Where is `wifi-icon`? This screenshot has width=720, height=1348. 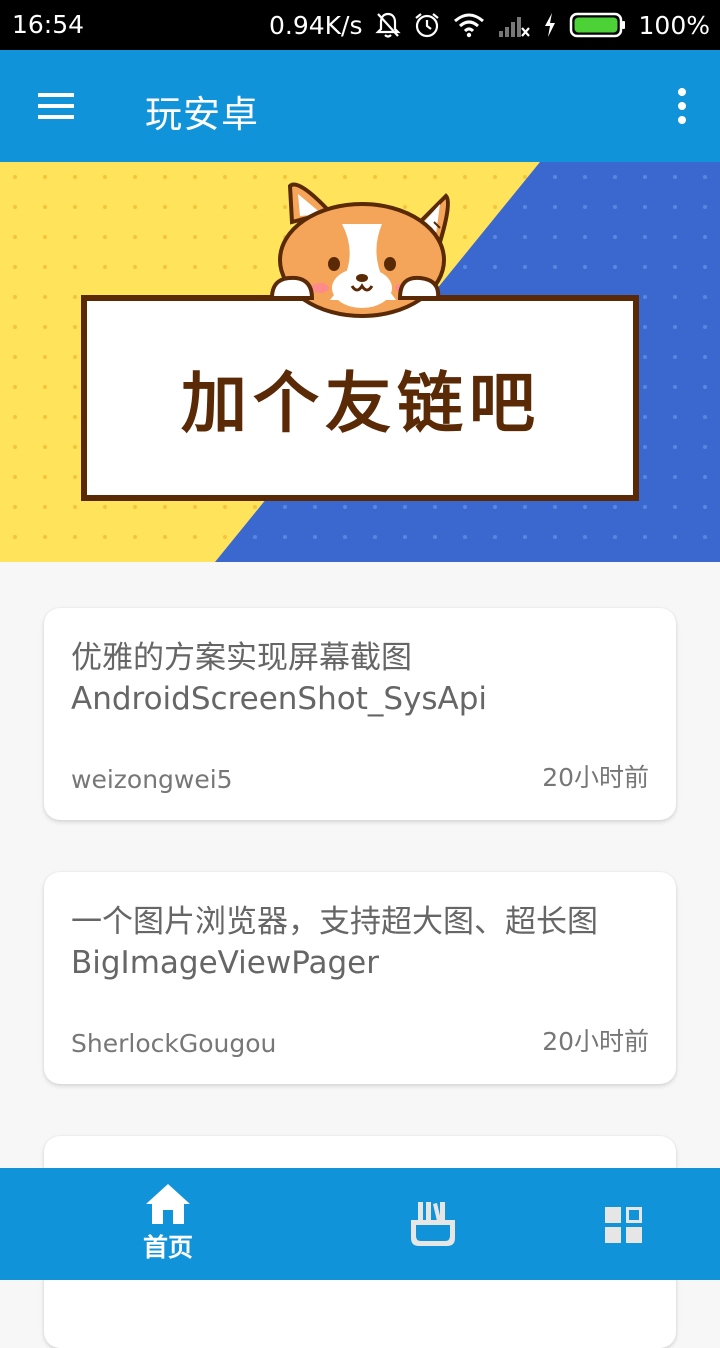
wifi-icon is located at coordinates (469, 25).